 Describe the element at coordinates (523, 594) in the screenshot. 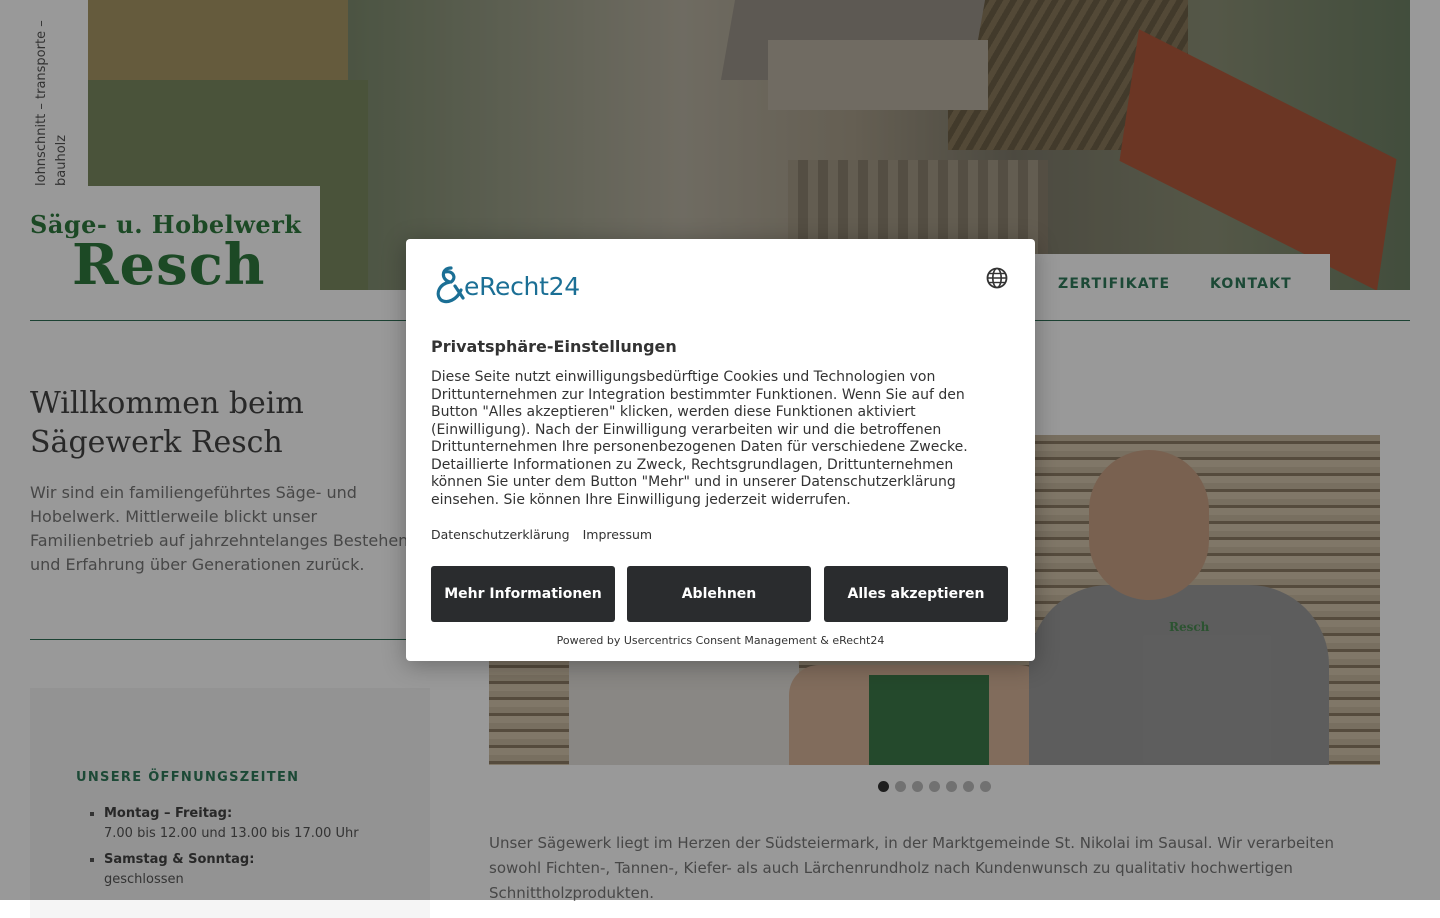

I see `more-info-button: Mehr Informationen` at that location.